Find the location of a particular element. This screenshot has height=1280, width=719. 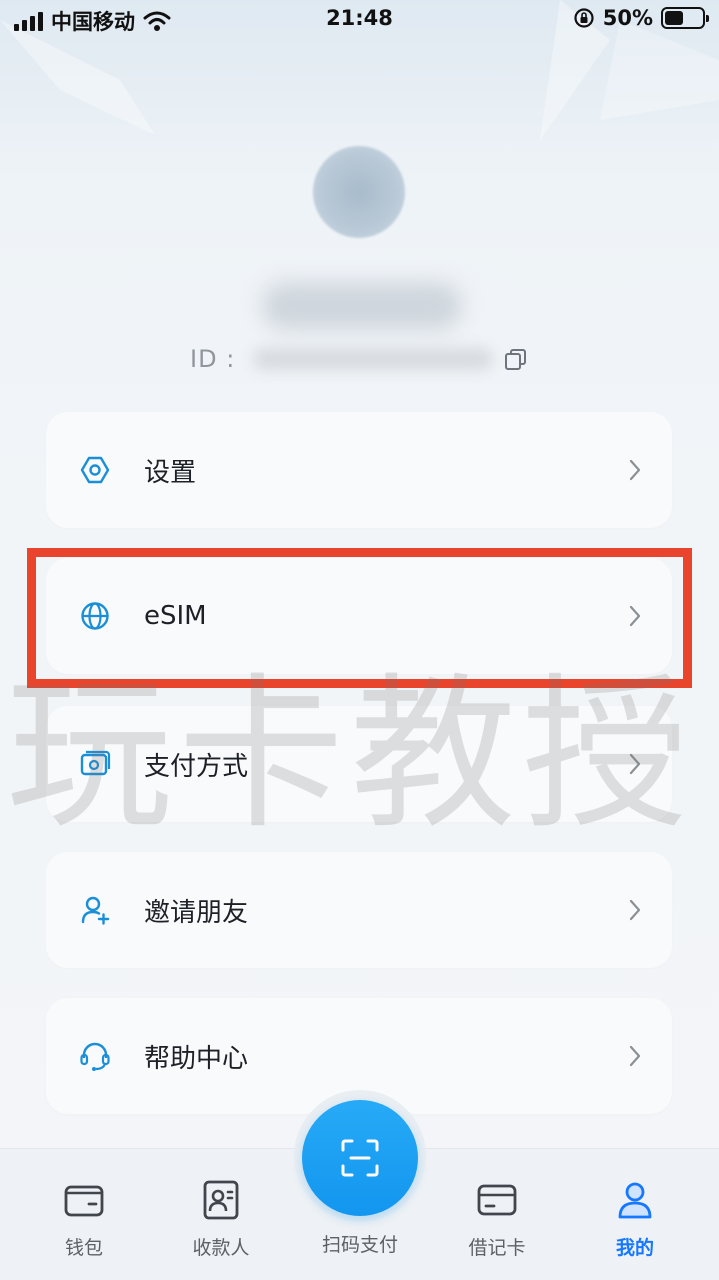

scan-icon is located at coordinates (360, 1158).